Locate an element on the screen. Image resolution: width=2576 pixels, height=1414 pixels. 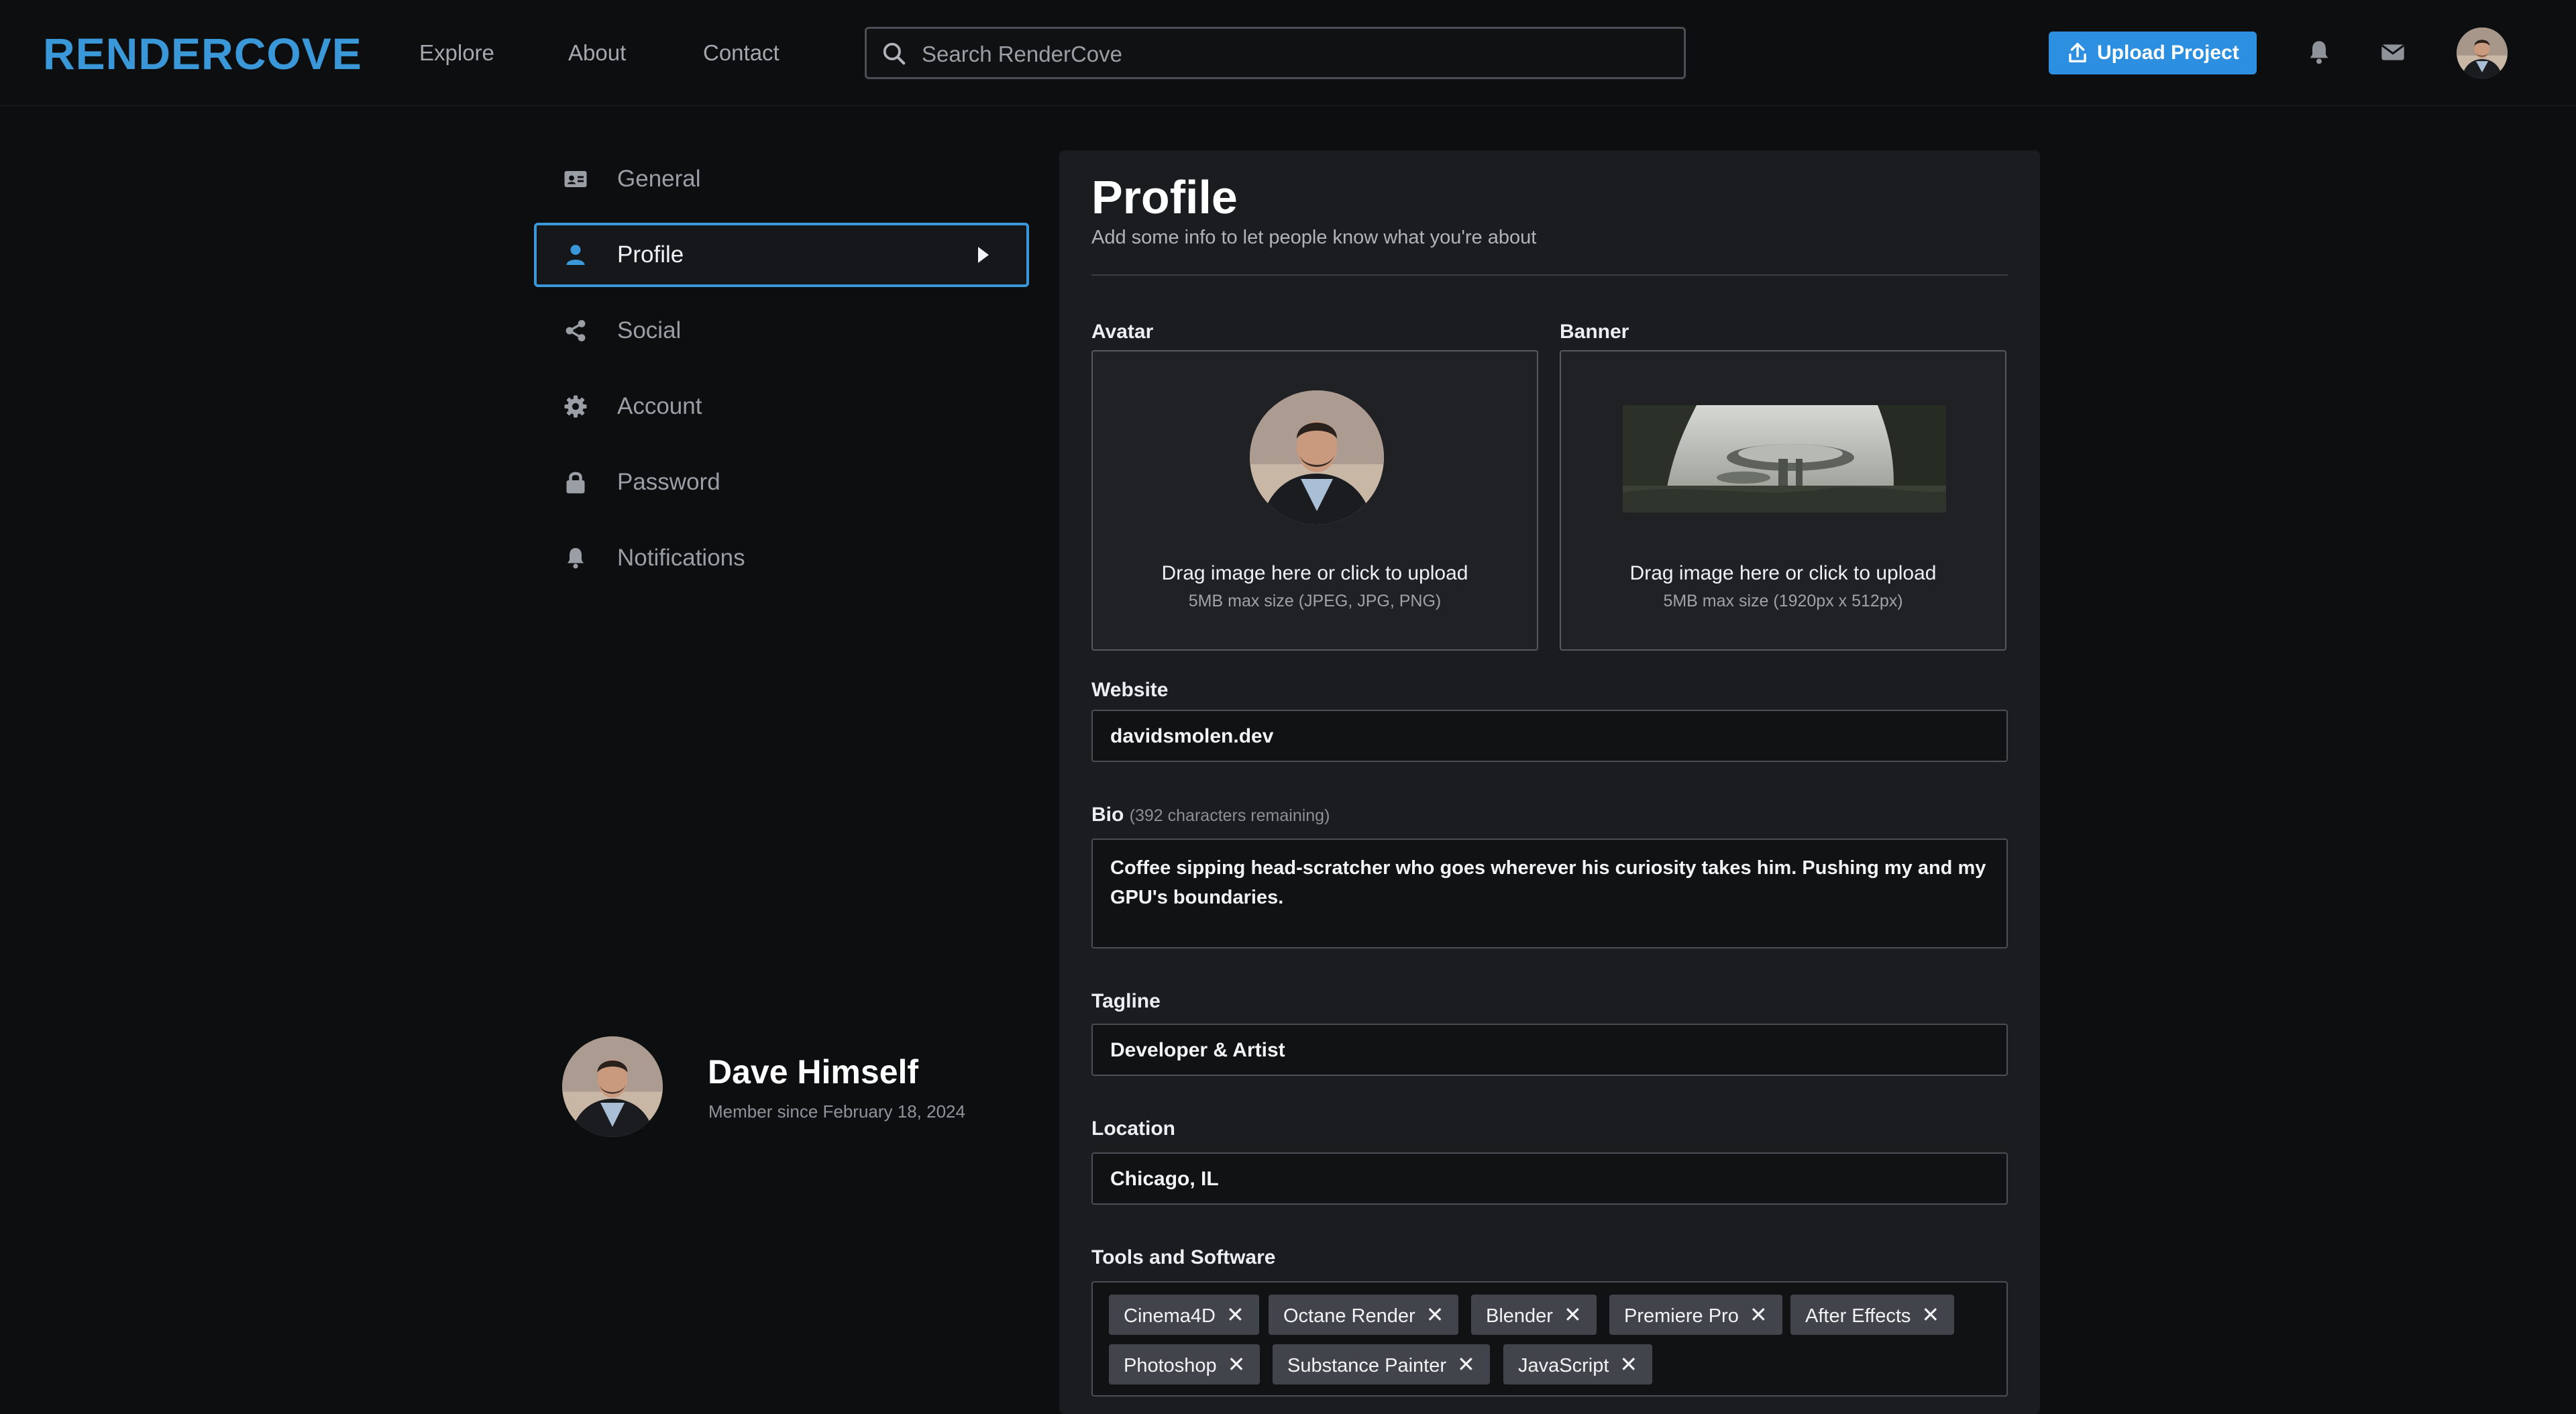
tool-tag: After Effects ✕ is located at coordinates (1872, 1315).